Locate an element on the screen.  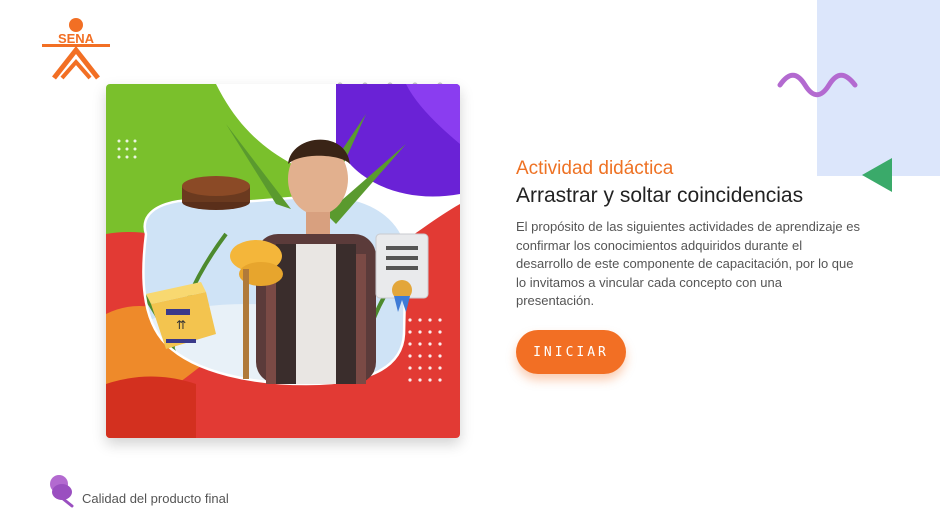
activity-kicker: Actividad didáctica is located at coordinates (595, 168).